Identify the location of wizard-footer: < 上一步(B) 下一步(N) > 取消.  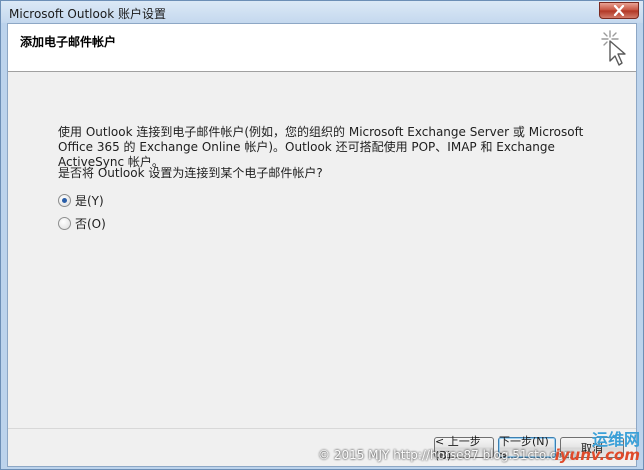
(322, 447).